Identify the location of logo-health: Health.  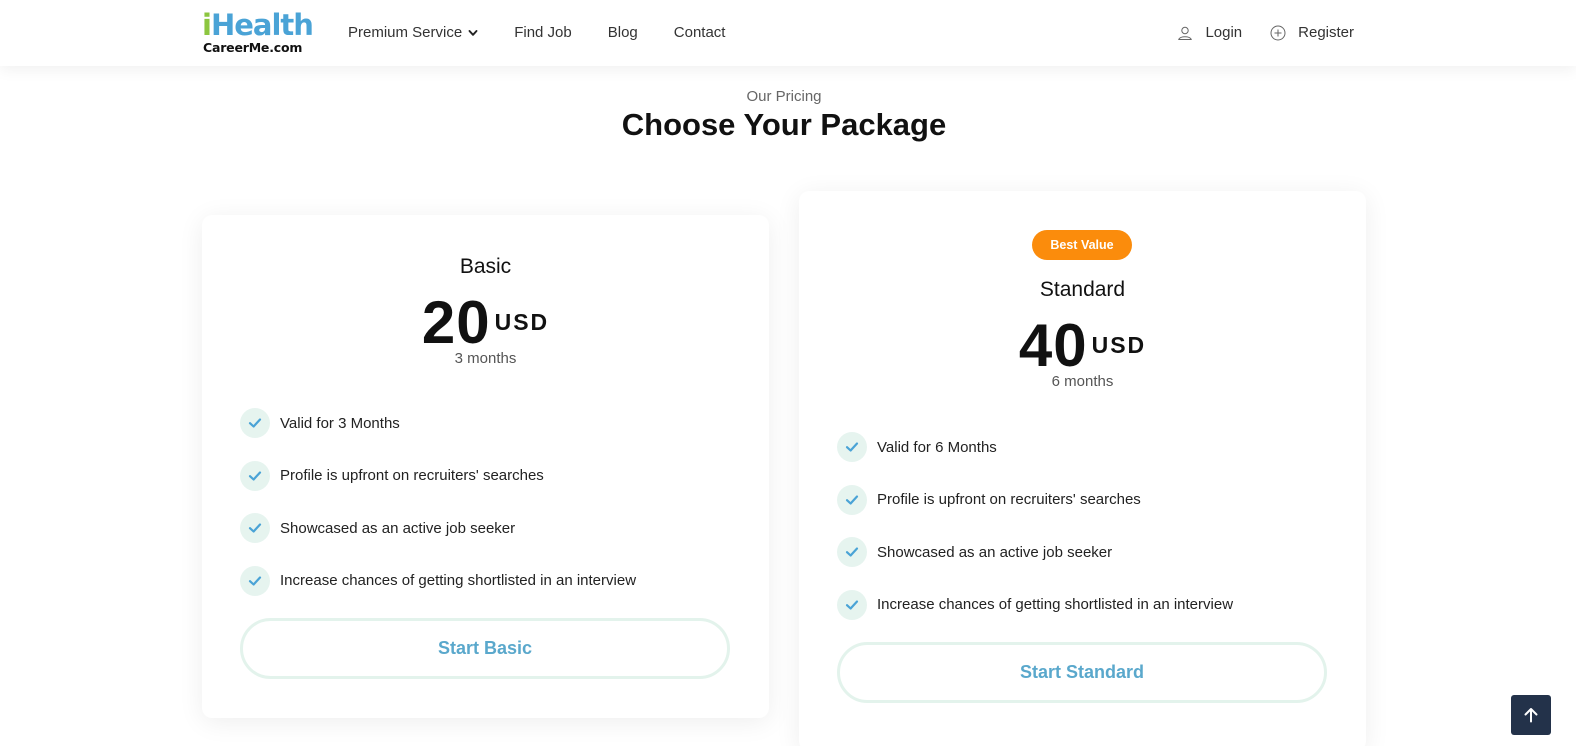
(262, 25).